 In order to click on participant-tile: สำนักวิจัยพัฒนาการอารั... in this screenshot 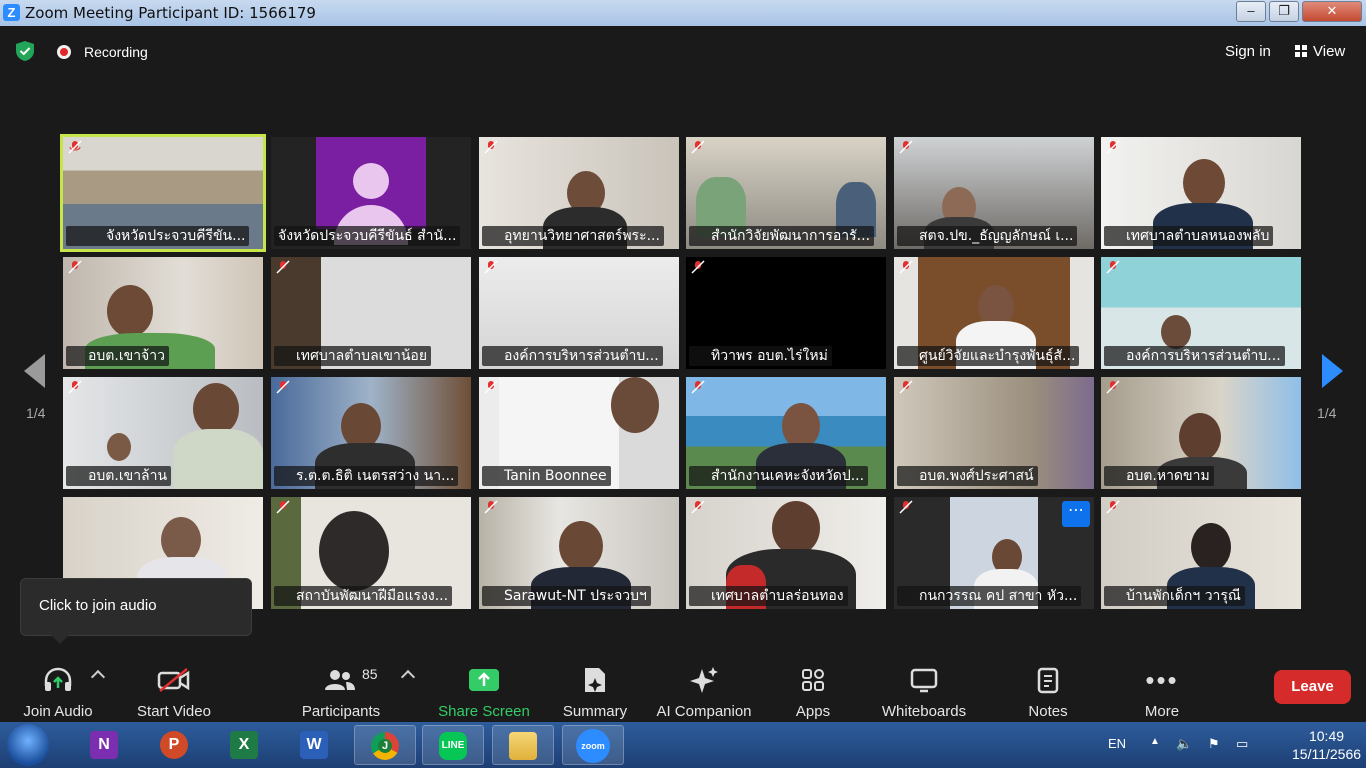, I will do `click(786, 193)`.